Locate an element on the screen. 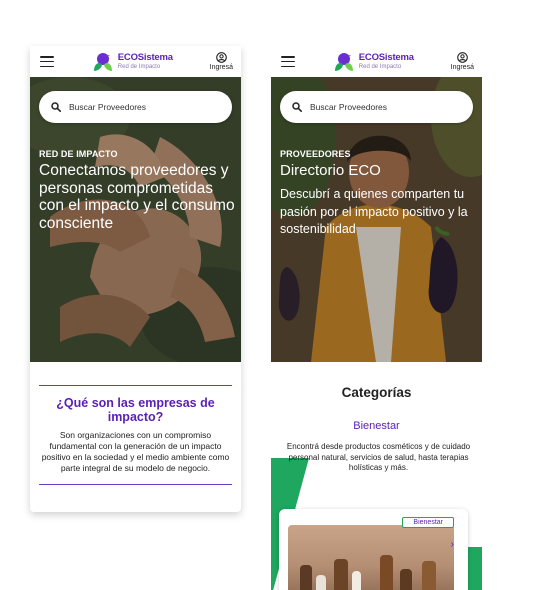 The height and width of the screenshot is (590, 534). info-title: ¿Qué son las empresas de impacto? is located at coordinates (135, 410).